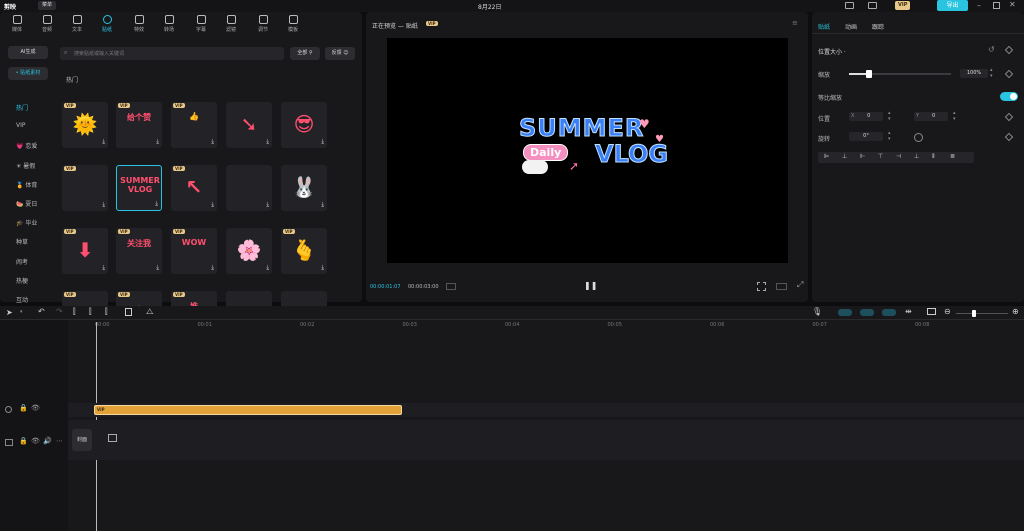 This screenshot has width=1024, height=531. I want to click on close-icon: ✕, so click(1012, 4).